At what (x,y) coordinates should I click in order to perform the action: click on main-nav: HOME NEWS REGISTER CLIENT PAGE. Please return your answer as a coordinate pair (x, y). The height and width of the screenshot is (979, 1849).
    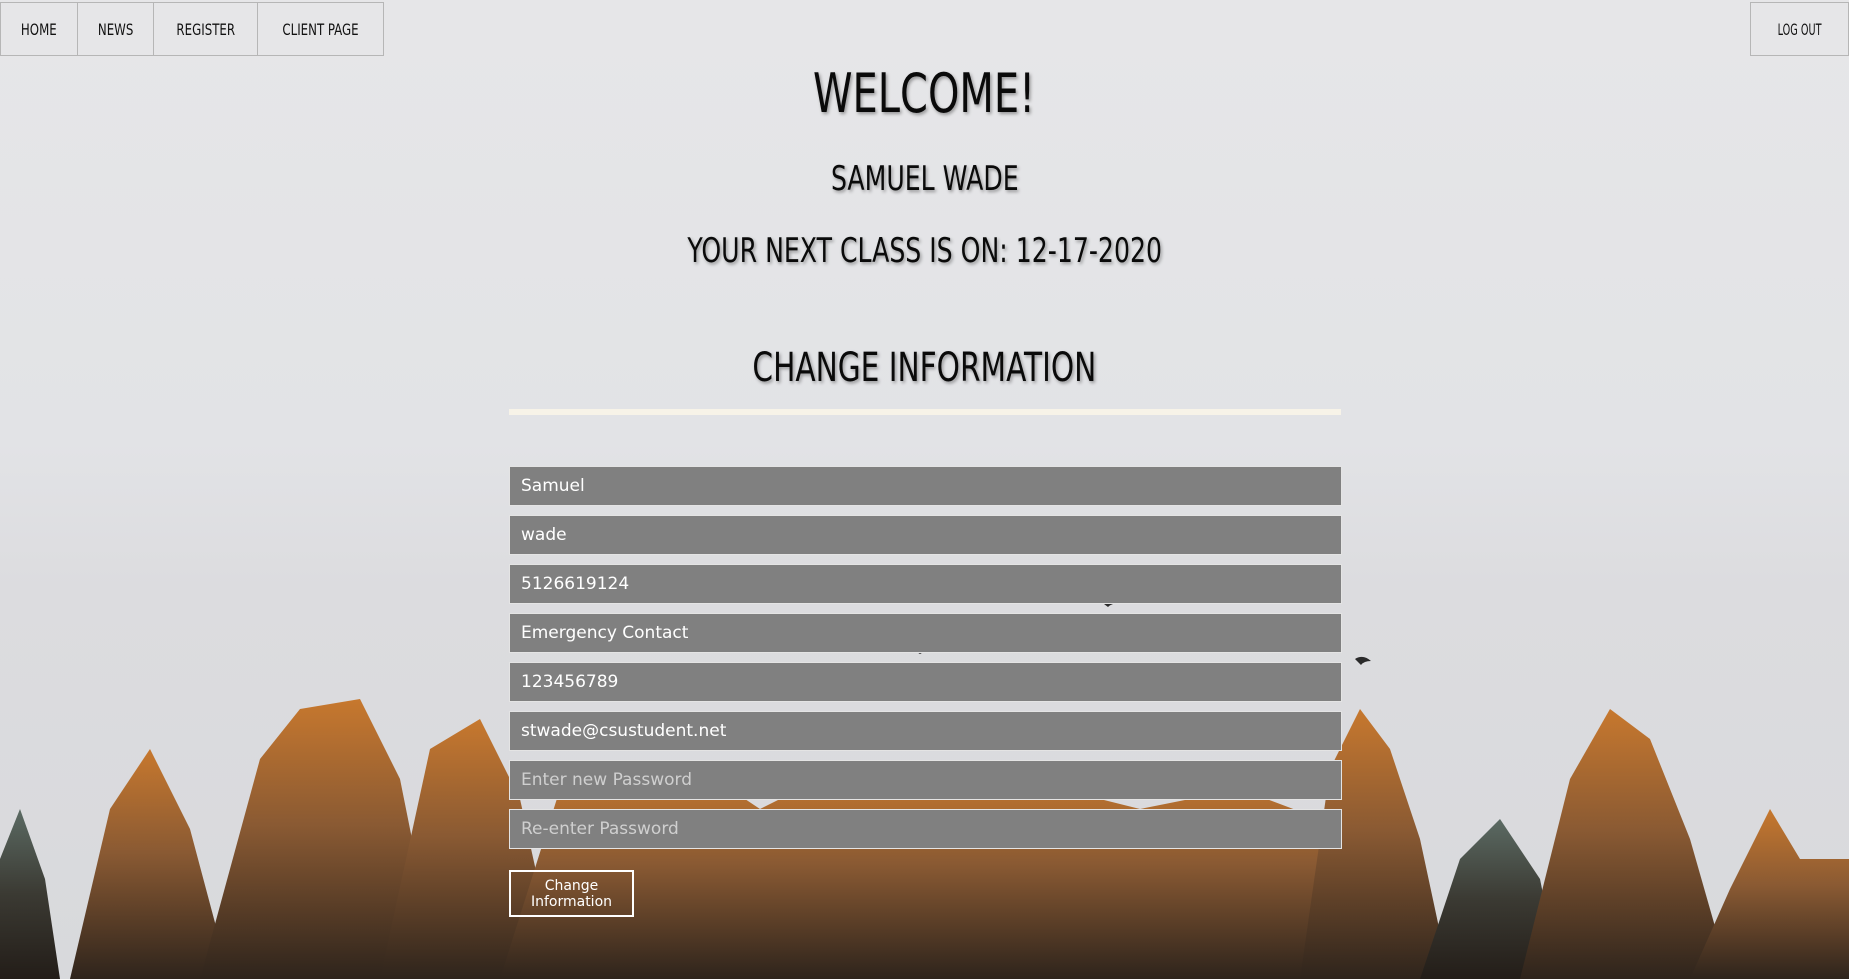
    Looking at the image, I should click on (192, 29).